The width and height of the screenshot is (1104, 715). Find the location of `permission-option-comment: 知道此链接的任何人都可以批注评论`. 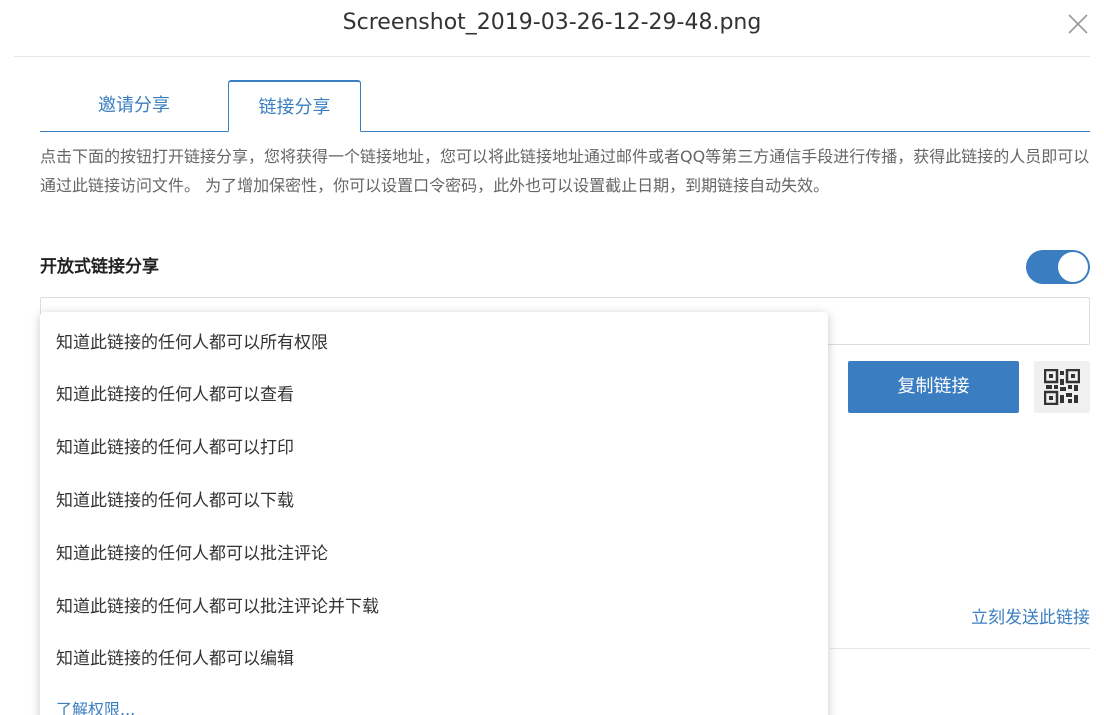

permission-option-comment: 知道此链接的任何人都可以批注评论 is located at coordinates (192, 551).